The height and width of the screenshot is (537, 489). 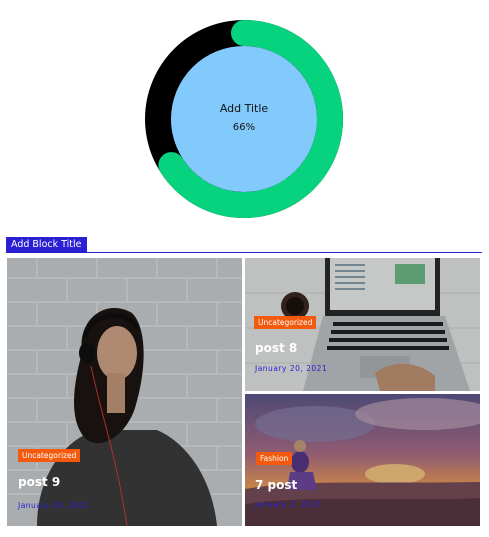 I want to click on post-card: Uncategorized post 8 January 20, 2021, so click(x=362, y=324).